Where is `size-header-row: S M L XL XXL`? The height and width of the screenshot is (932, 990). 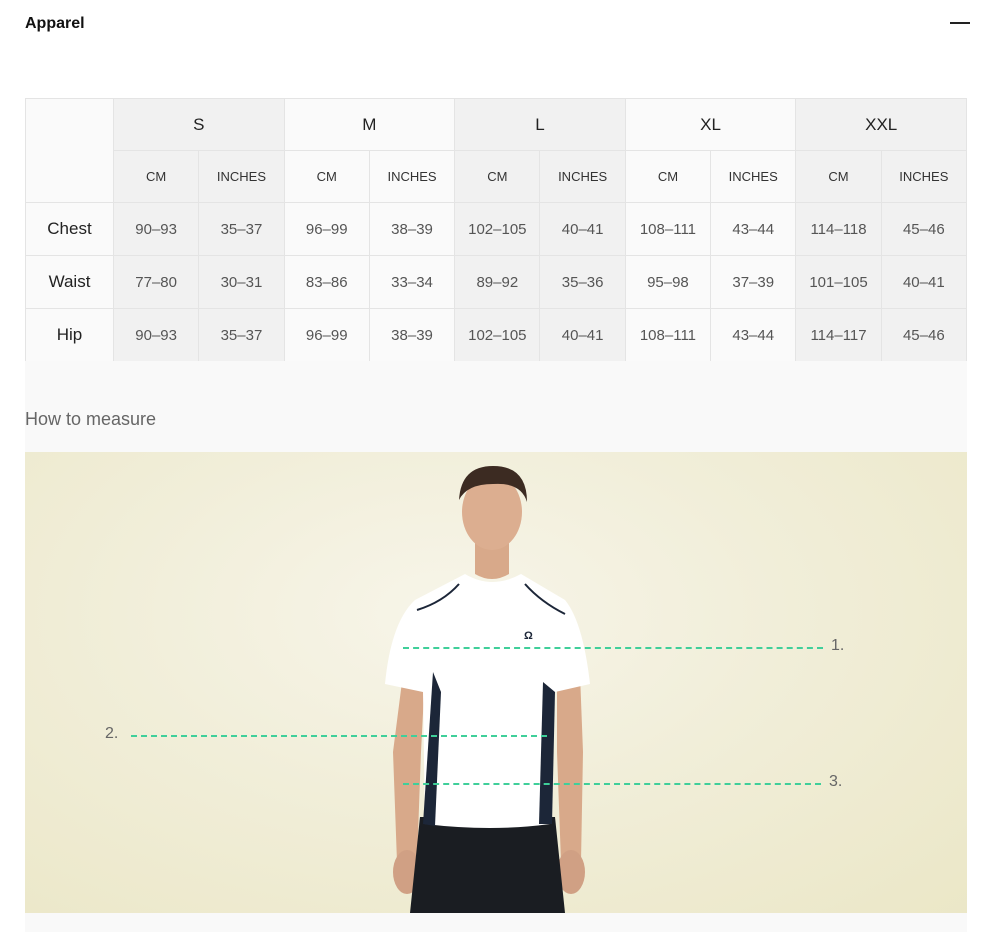 size-header-row: S M L XL XXL is located at coordinates (496, 150).